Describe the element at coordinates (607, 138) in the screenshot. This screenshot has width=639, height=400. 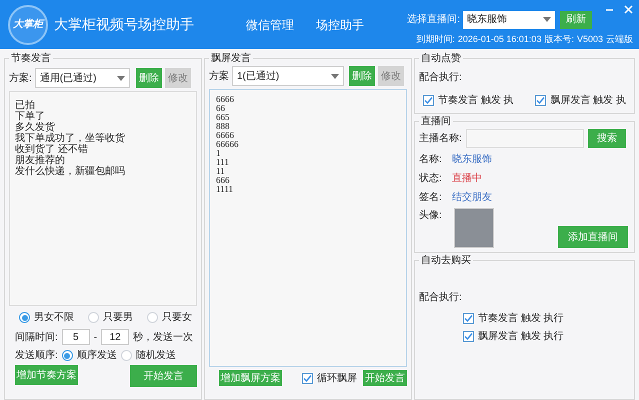
I see `search-button: 搜索` at that location.